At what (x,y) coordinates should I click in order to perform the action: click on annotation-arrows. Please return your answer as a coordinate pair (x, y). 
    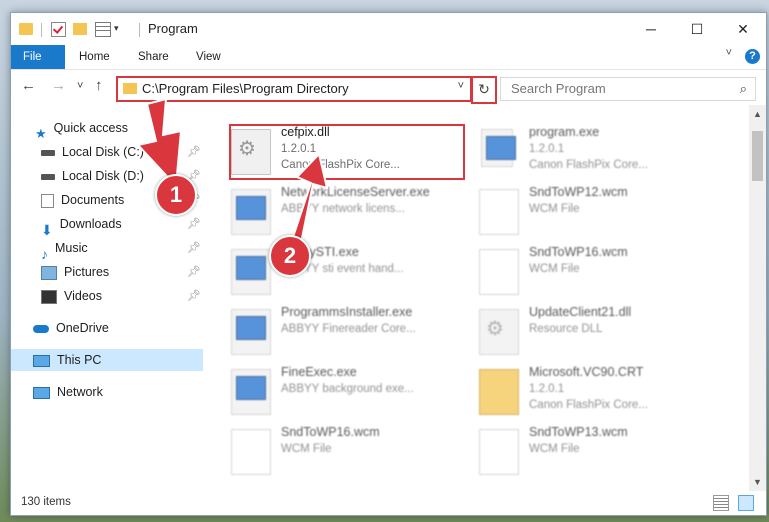
    Looking at the image, I should click on (232, 176).